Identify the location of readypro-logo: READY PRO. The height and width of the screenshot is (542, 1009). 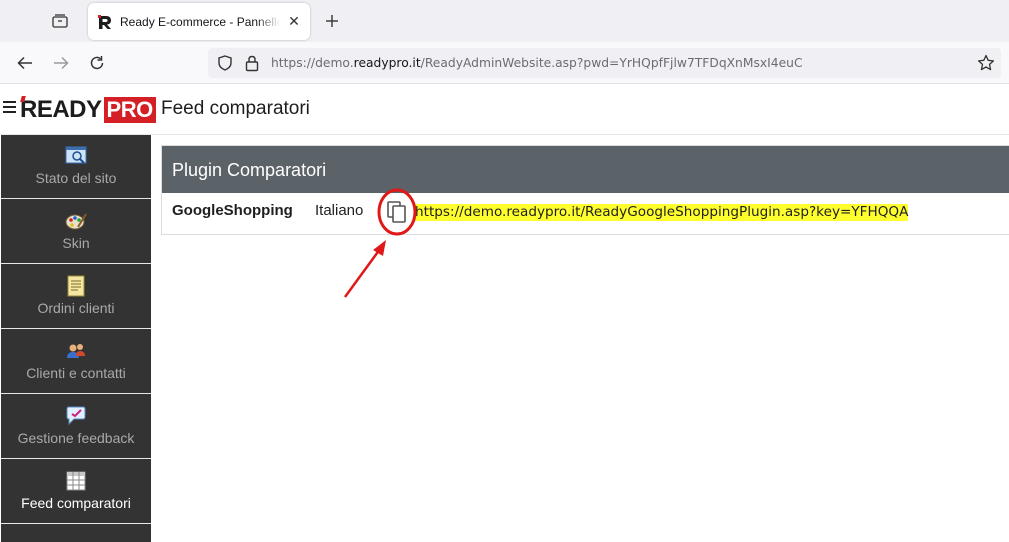
(88, 109).